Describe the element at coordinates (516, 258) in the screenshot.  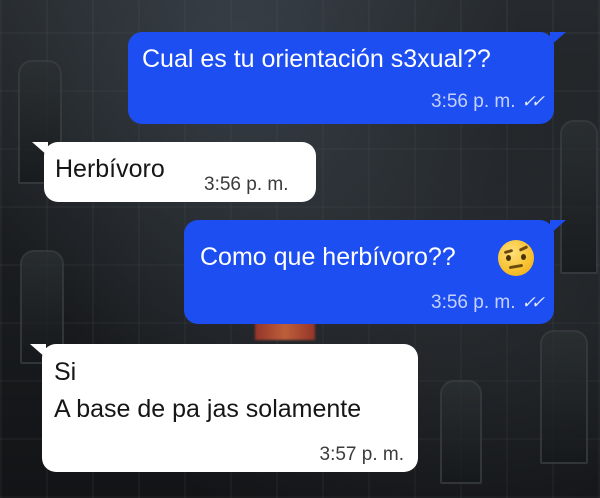
I see `raised-eyebrow-emoji-icon` at that location.